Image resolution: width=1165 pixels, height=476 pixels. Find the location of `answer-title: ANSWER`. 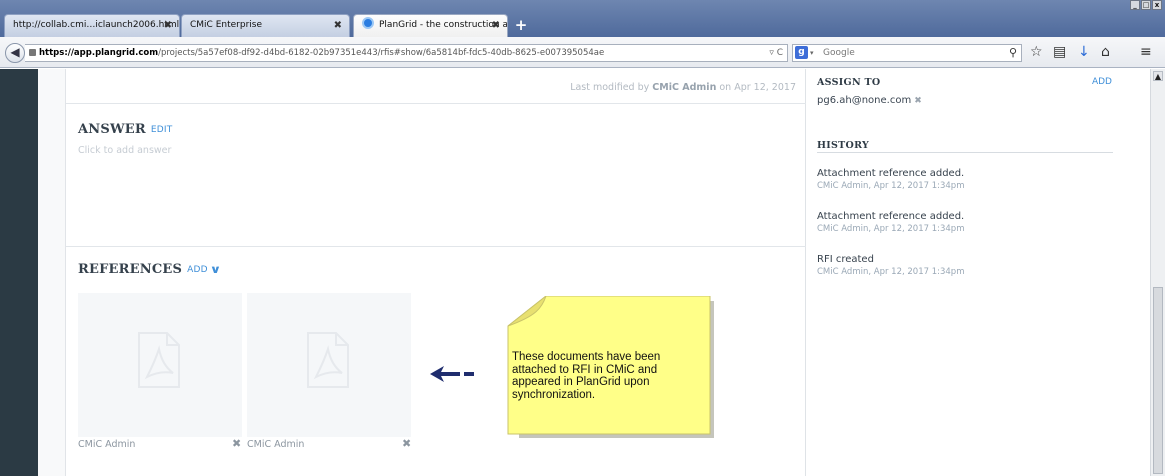

answer-title: ANSWER is located at coordinates (112, 129).